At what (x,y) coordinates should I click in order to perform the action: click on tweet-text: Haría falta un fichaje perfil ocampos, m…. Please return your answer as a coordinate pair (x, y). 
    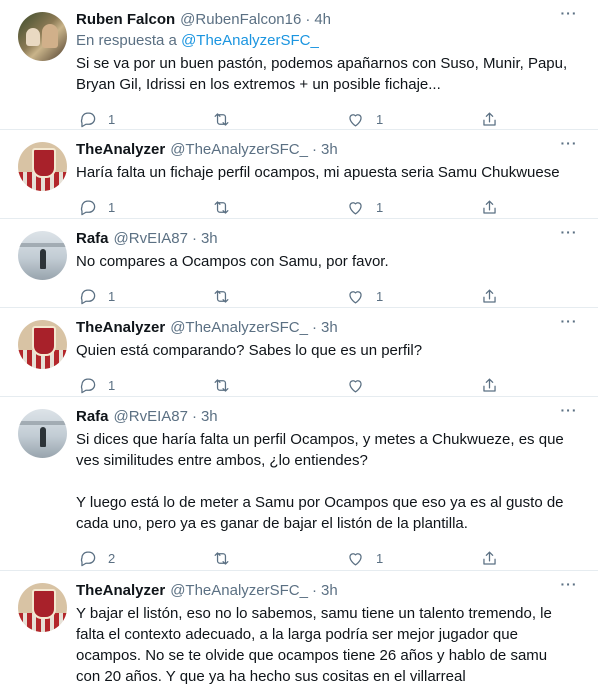
    Looking at the image, I should click on (318, 172).